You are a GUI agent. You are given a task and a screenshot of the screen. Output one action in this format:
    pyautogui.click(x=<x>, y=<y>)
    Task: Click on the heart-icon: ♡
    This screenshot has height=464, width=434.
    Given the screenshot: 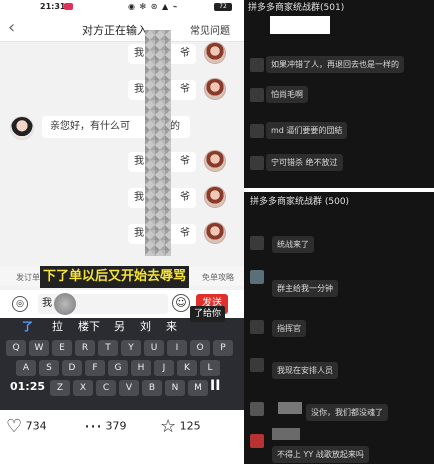 What is the action you would take?
    pyautogui.click(x=14, y=426)
    